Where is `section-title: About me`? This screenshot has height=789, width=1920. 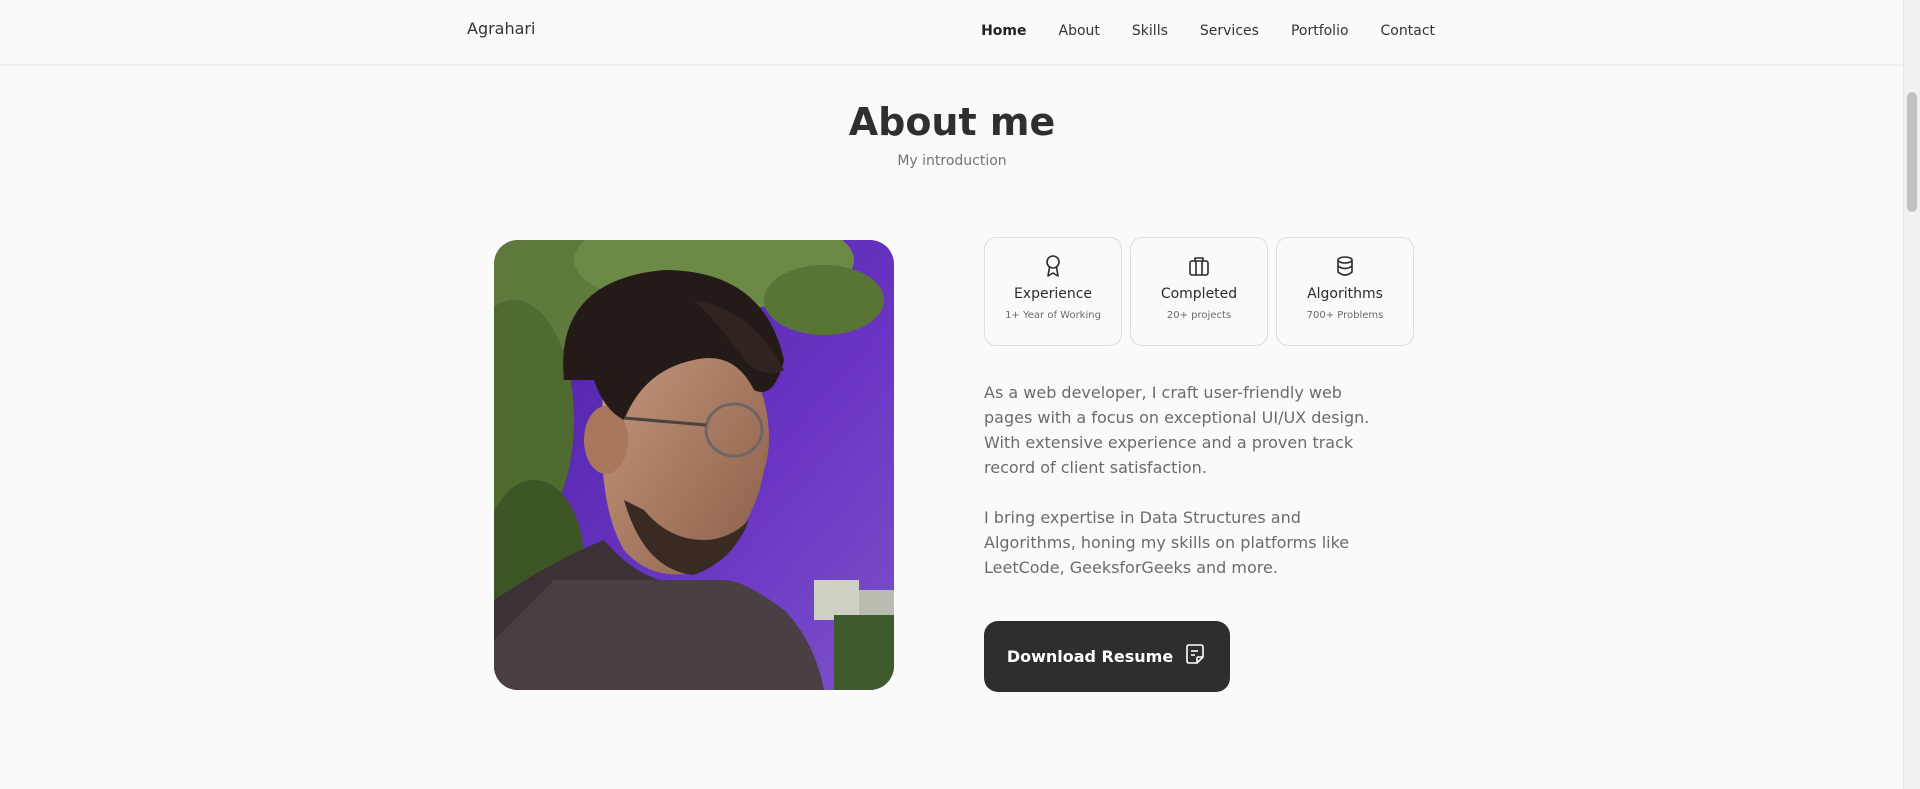 section-title: About me is located at coordinates (952, 122).